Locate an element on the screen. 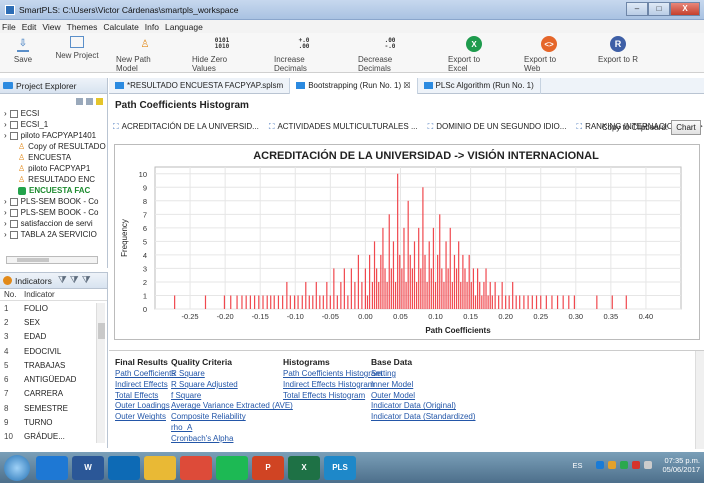 The width and height of the screenshot is (704, 483). hide-zero-values-button: 0101 1010 Hide Zero Values is located at coordinates (222, 55).